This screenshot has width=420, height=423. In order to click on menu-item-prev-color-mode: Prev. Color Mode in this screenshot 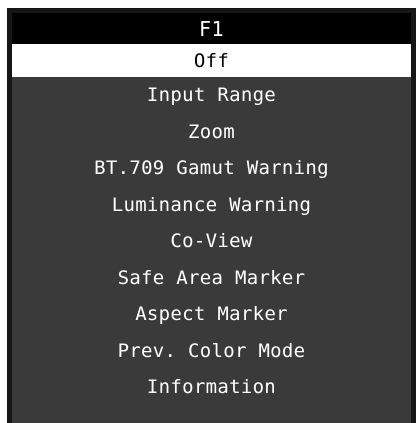, I will do `click(211, 351)`.